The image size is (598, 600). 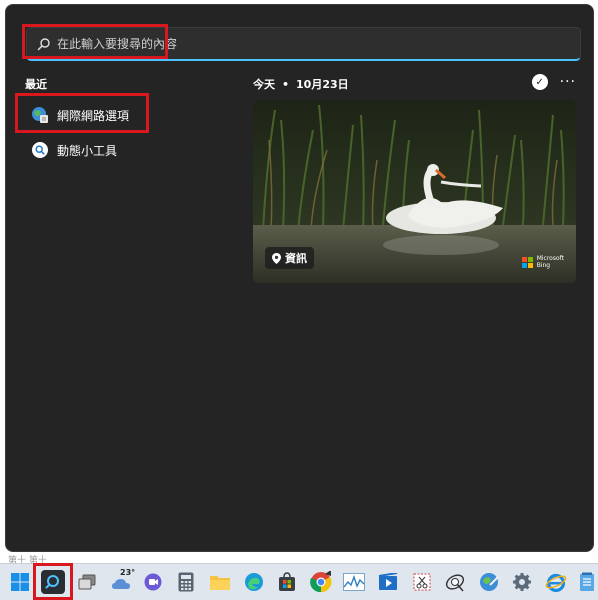 What do you see at coordinates (550, 258) in the screenshot?
I see `bing-brand-line1: Microsoft` at bounding box center [550, 258].